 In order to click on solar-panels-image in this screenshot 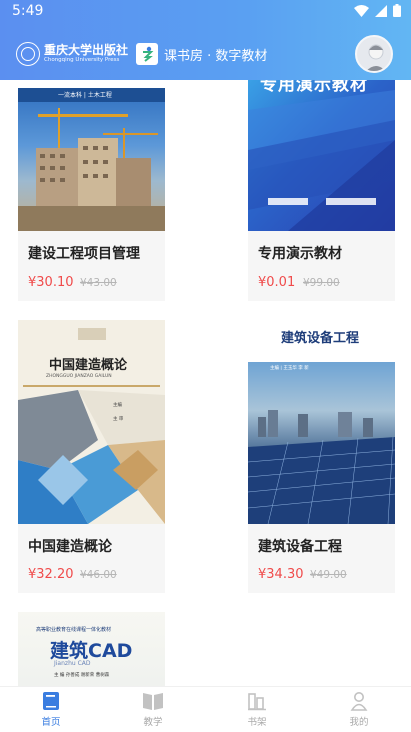, I will do `click(321, 467)`.